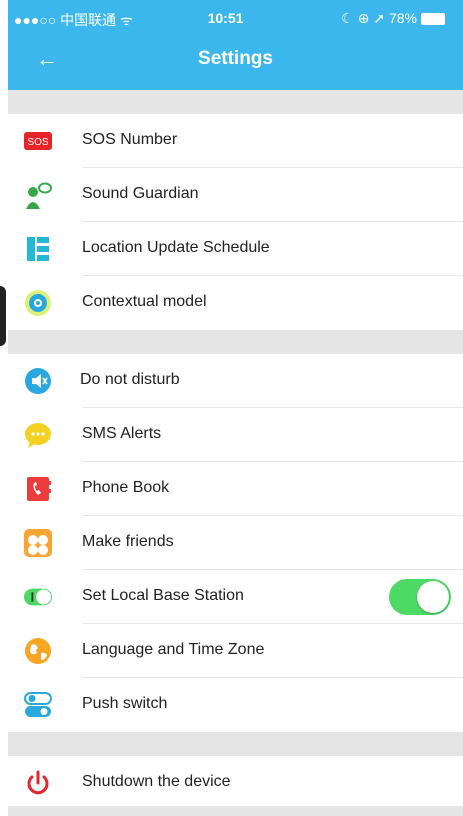 The image size is (463, 816). I want to click on make-friends-label: Make friends, so click(128, 541).